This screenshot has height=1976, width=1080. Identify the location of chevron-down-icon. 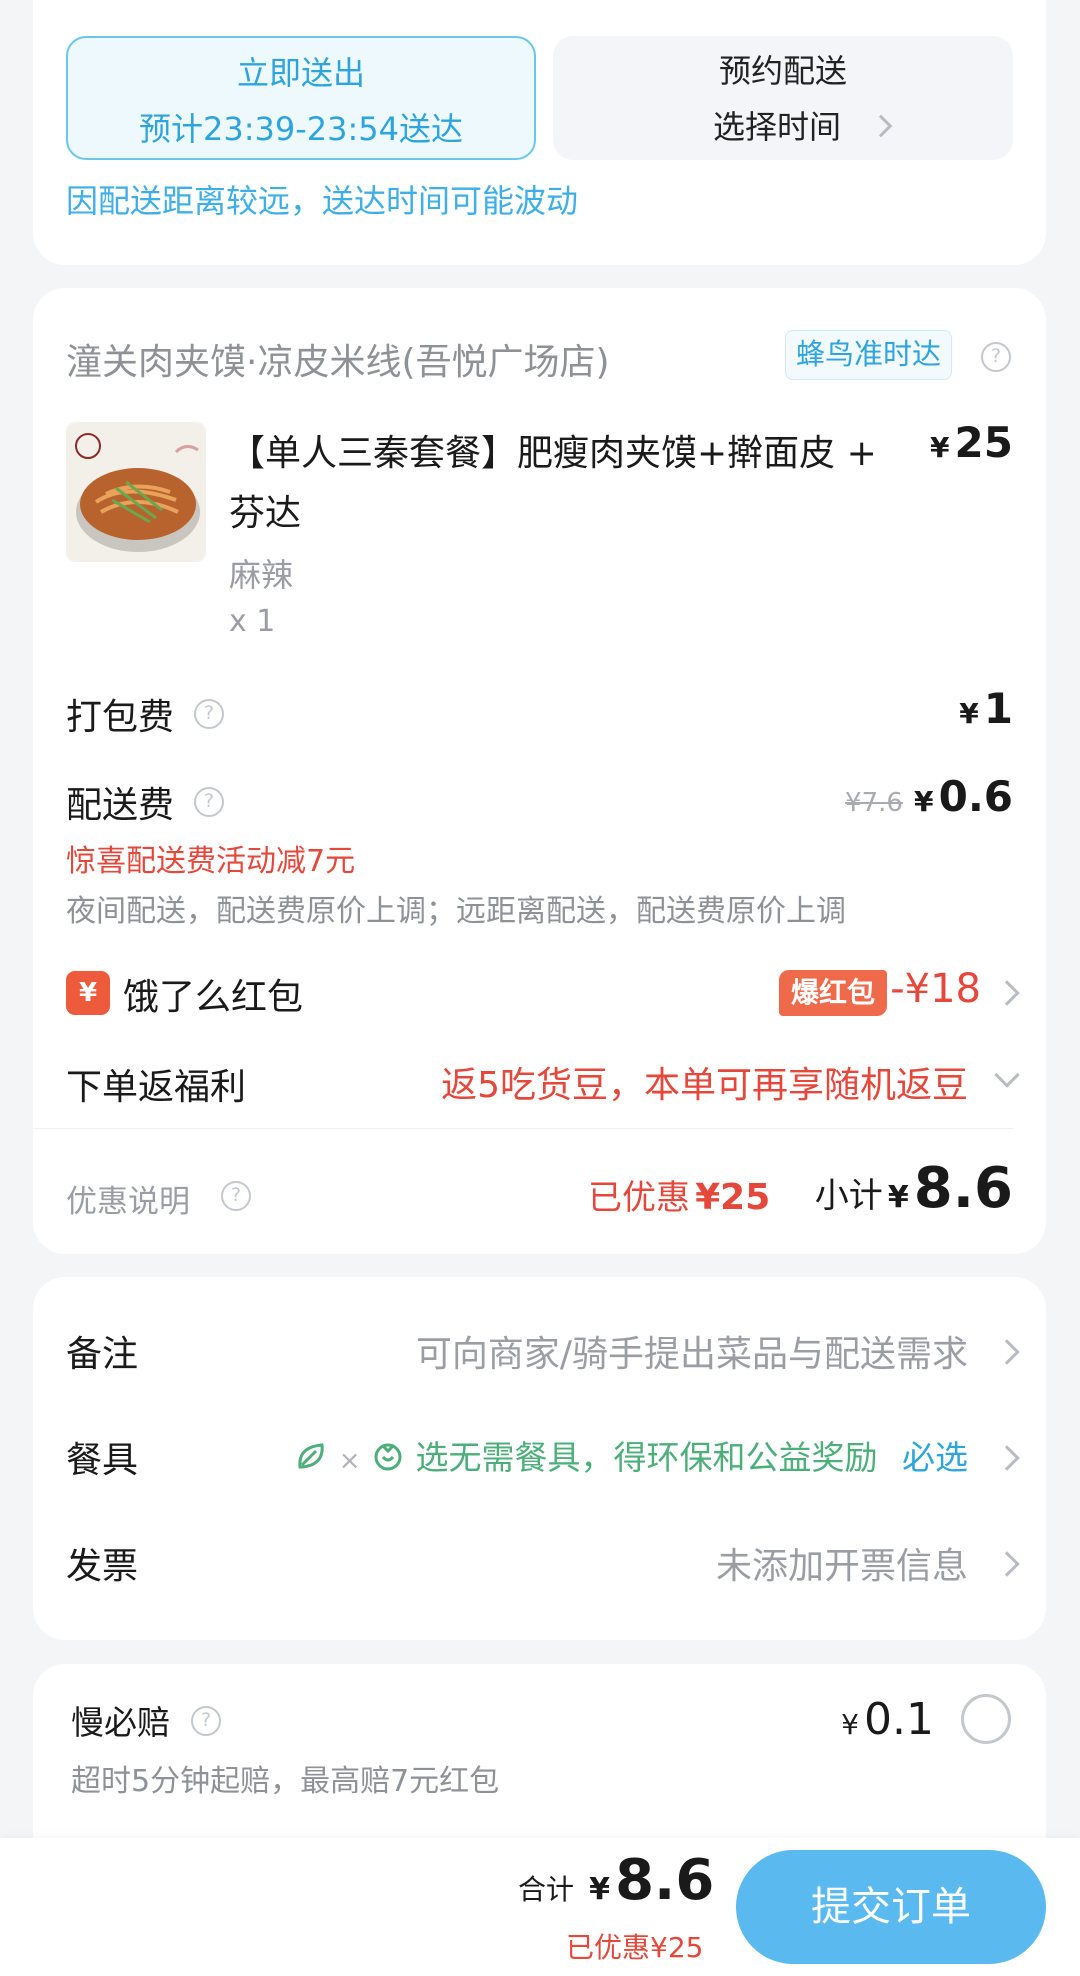
(1007, 1075).